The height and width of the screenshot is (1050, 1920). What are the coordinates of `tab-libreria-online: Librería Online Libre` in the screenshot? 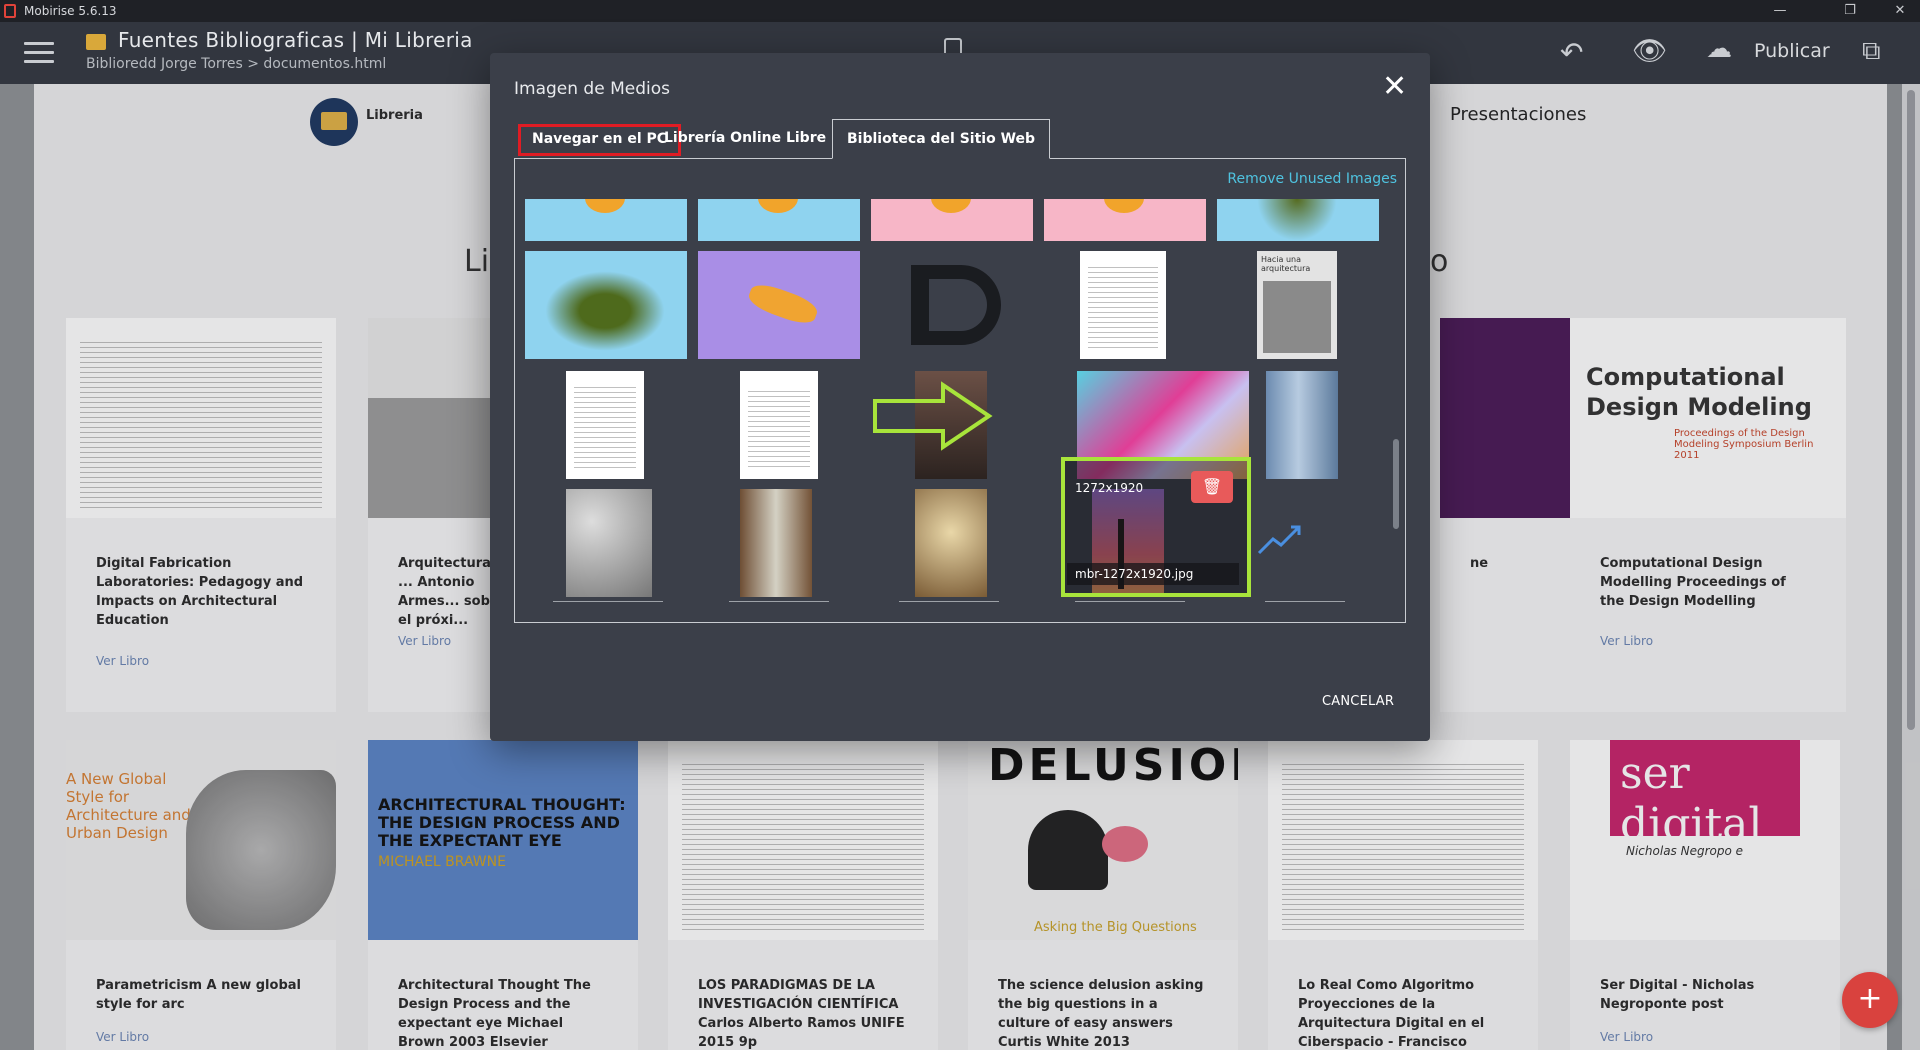 It's located at (745, 139).